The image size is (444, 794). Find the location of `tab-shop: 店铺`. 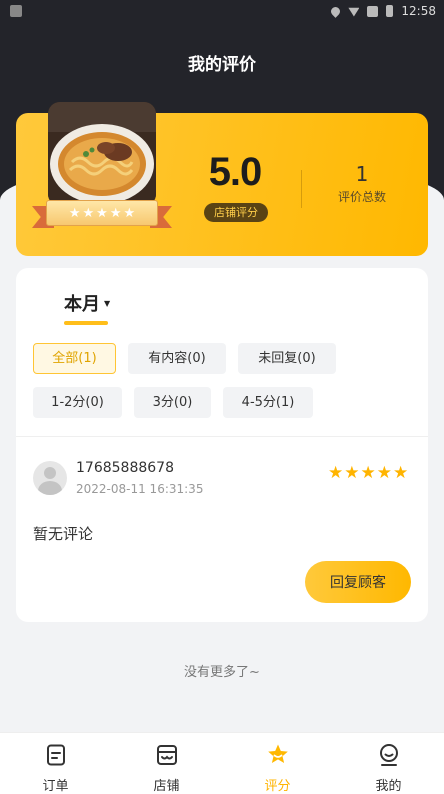

tab-shop: 店铺 is located at coordinates (166, 763).